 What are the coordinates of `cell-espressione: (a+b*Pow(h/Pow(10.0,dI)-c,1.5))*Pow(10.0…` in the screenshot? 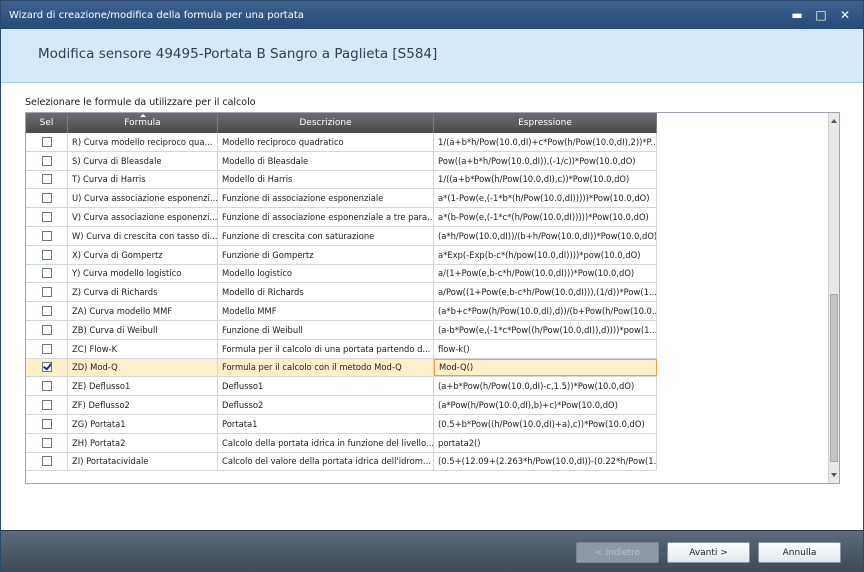 It's located at (545, 386).